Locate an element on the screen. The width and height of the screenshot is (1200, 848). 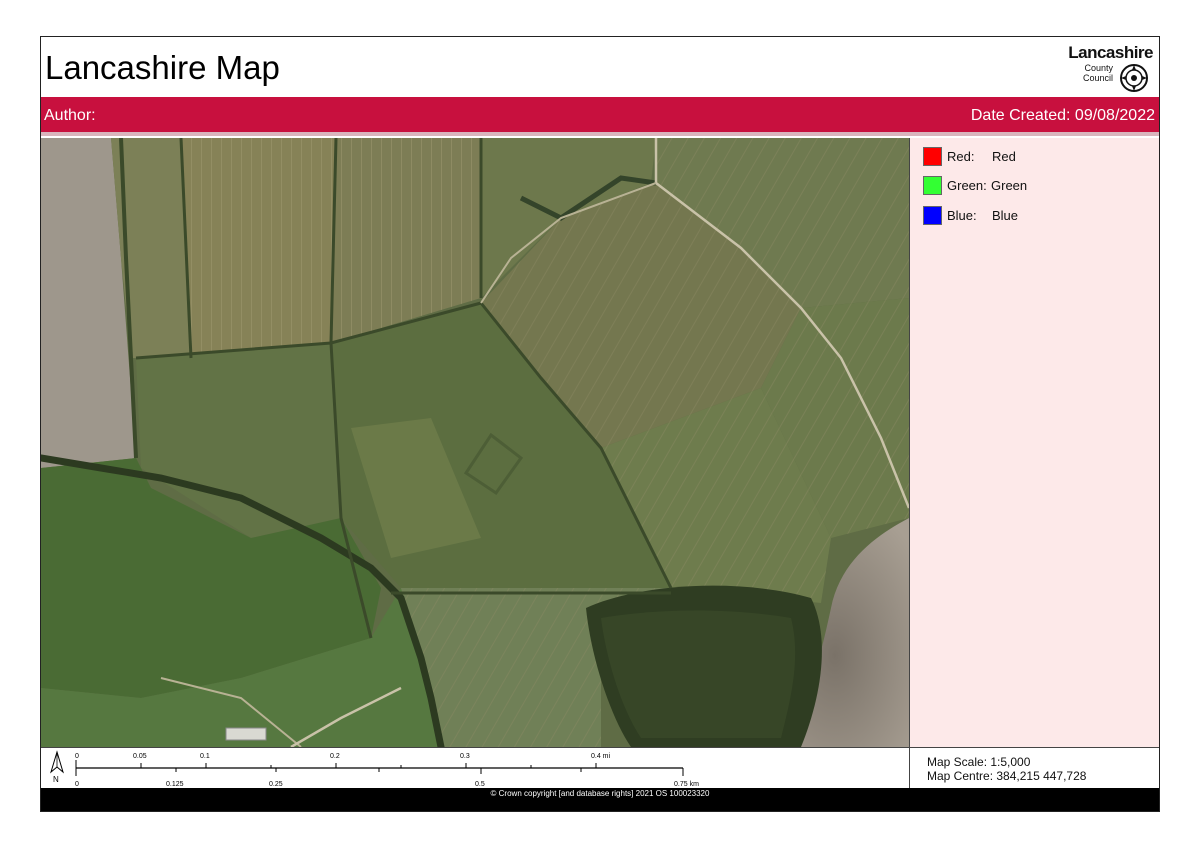
mile-tick-label: 0.2 is located at coordinates (335, 756).